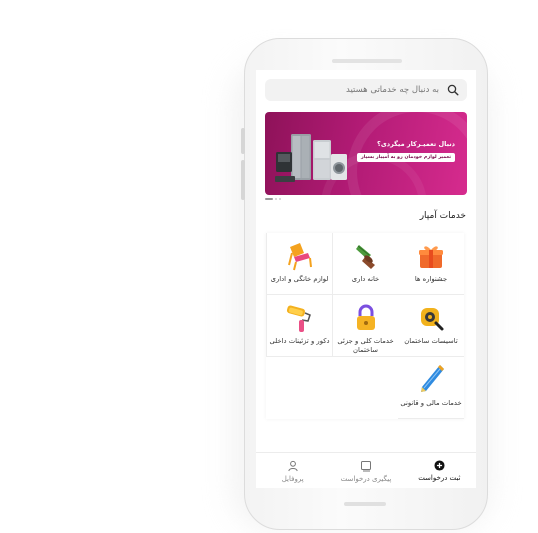 The height and width of the screenshot is (533, 538). I want to click on tab-label: ثبت درخواست, so click(439, 478).